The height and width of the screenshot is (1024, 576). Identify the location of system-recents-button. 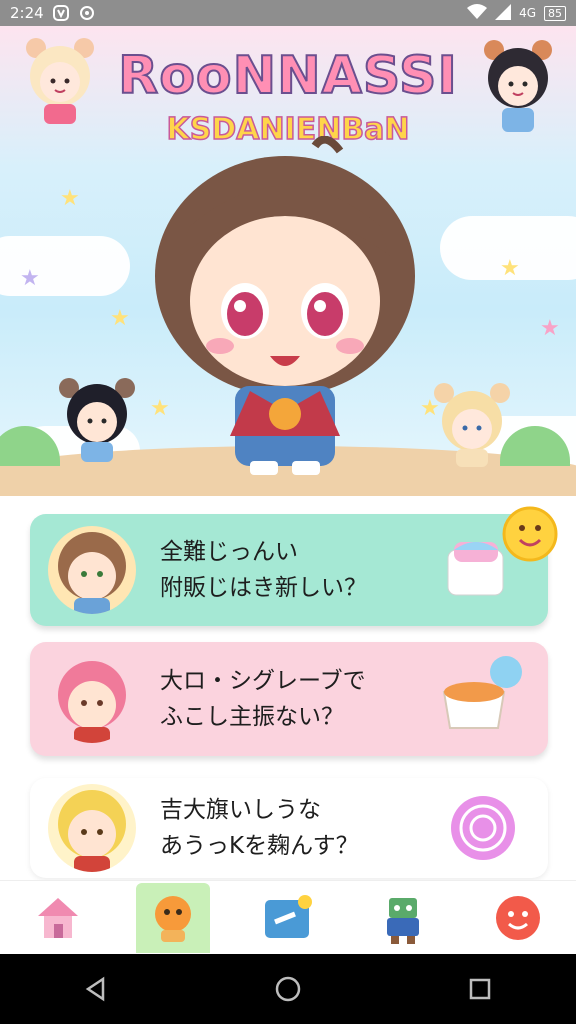
(480, 989).